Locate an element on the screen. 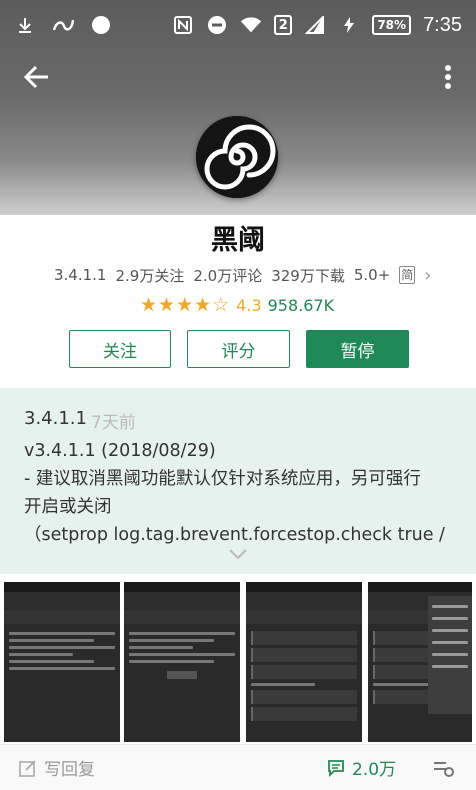  expand-chevron-down-icon is located at coordinates (238, 553).